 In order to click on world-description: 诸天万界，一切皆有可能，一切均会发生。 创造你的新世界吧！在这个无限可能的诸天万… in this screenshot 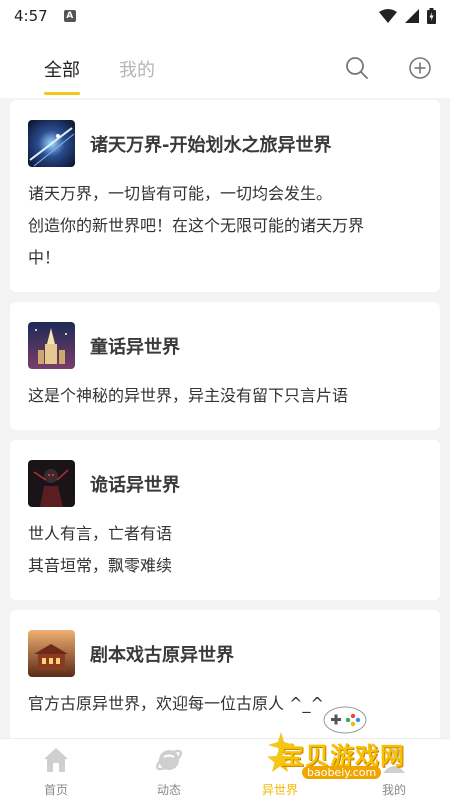, I will do `click(223, 226)`.